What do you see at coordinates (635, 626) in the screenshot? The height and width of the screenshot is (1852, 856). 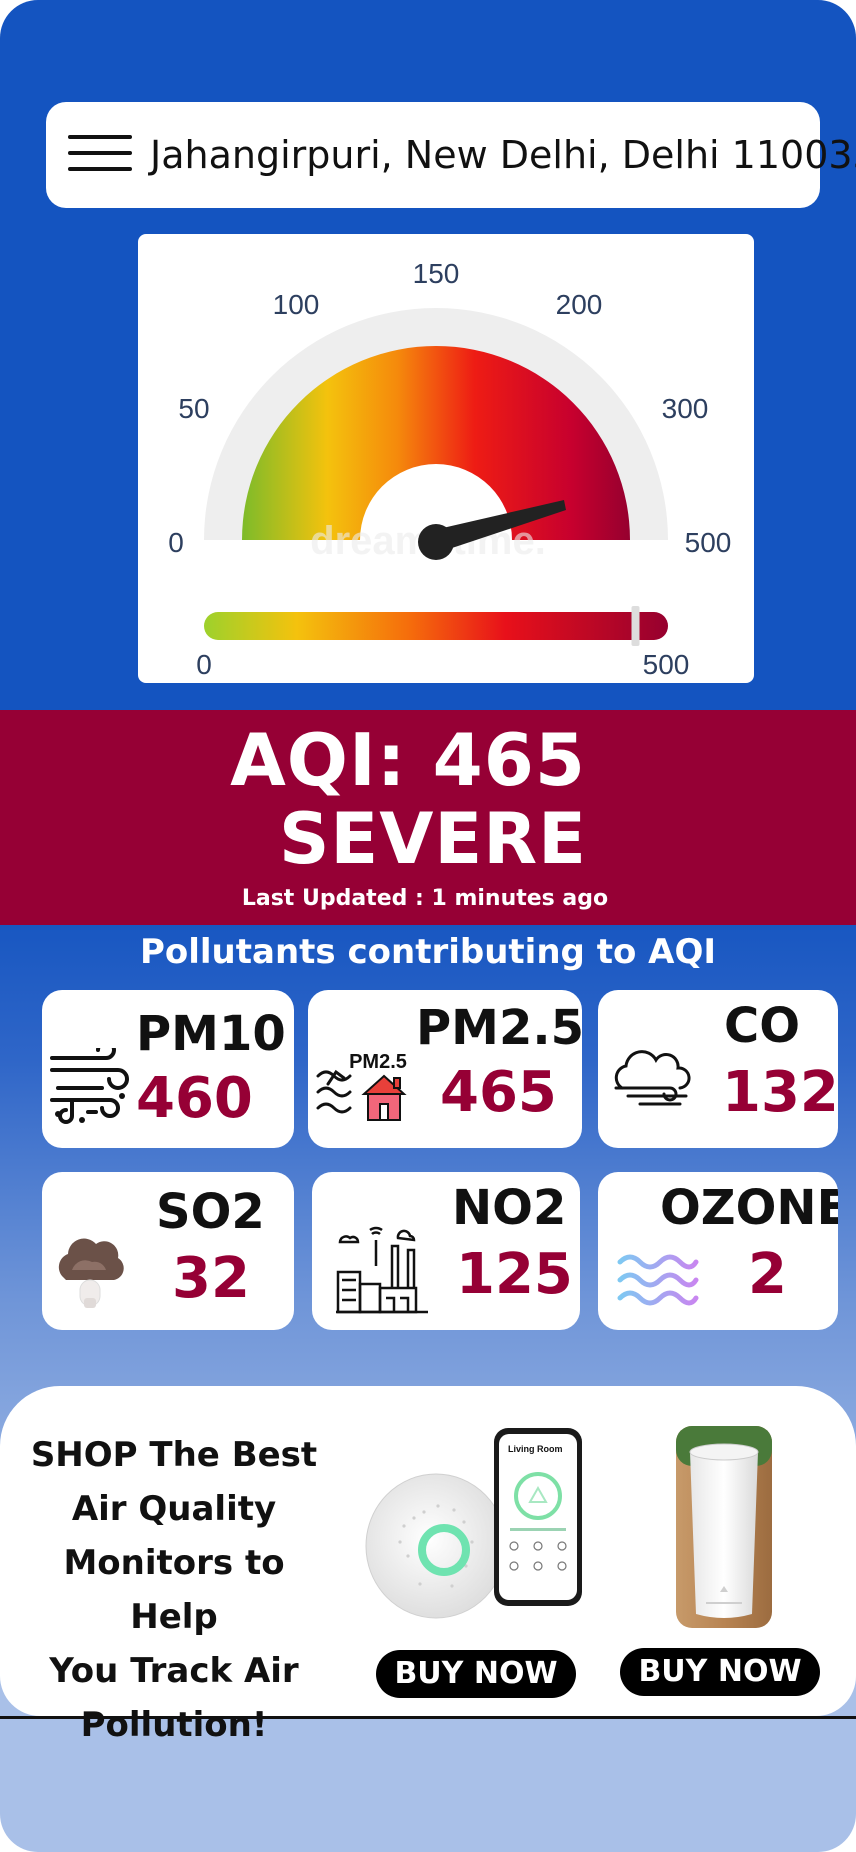 I see `aqi-scale-marker` at bounding box center [635, 626].